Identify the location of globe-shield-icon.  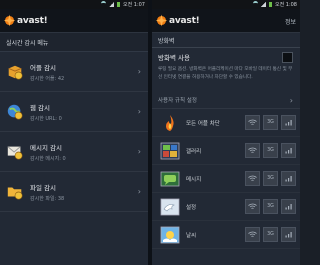
(15, 112).